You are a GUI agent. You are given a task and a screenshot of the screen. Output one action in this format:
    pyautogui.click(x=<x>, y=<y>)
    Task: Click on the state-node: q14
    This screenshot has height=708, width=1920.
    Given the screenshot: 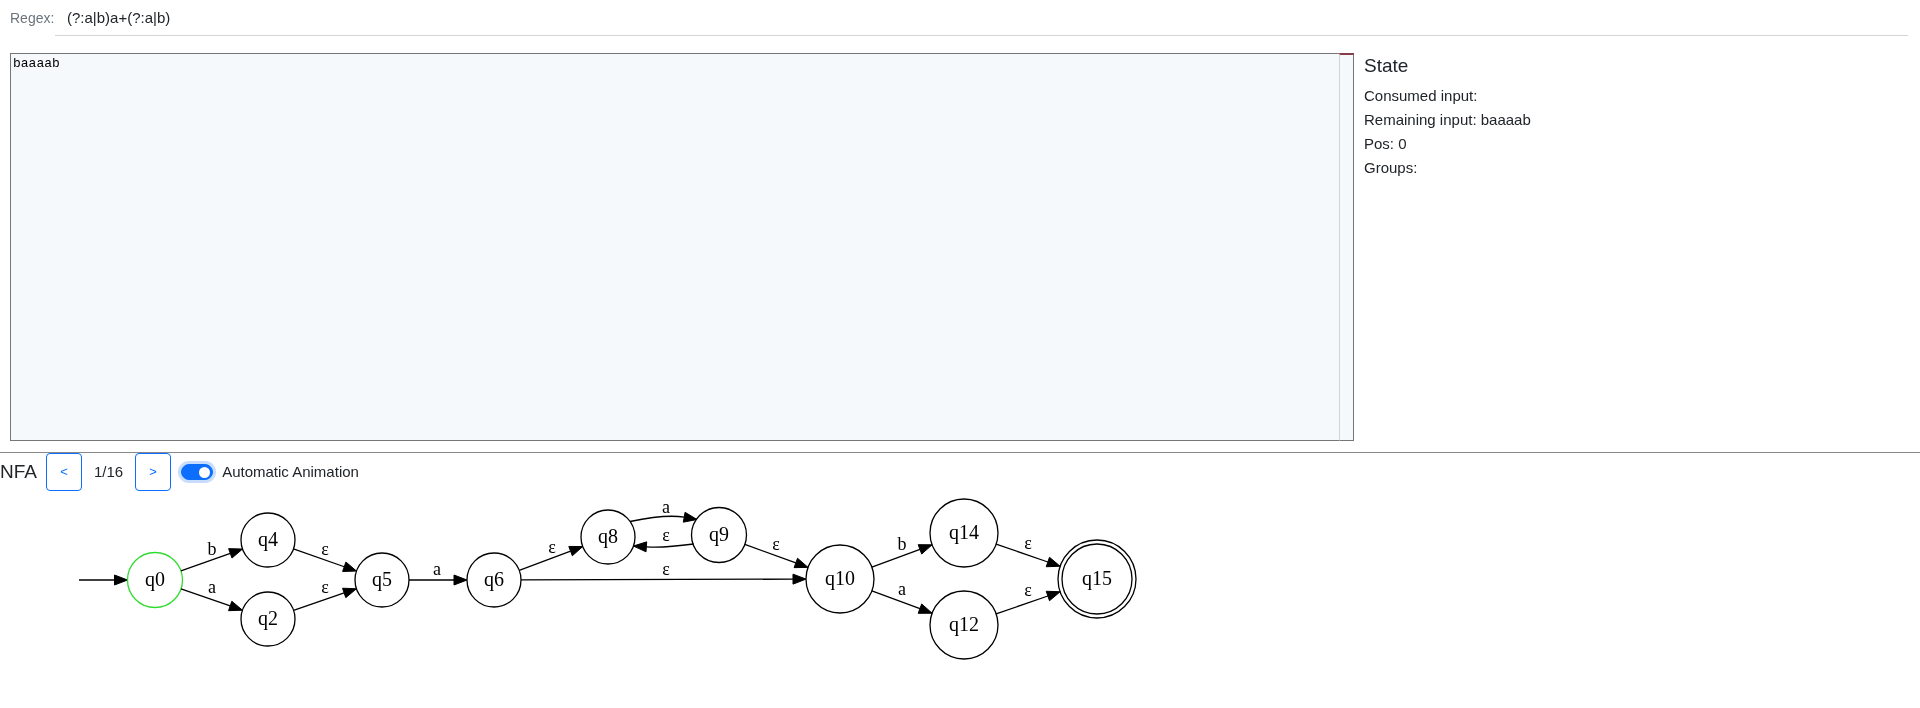 What is the action you would take?
    pyautogui.click(x=964, y=533)
    